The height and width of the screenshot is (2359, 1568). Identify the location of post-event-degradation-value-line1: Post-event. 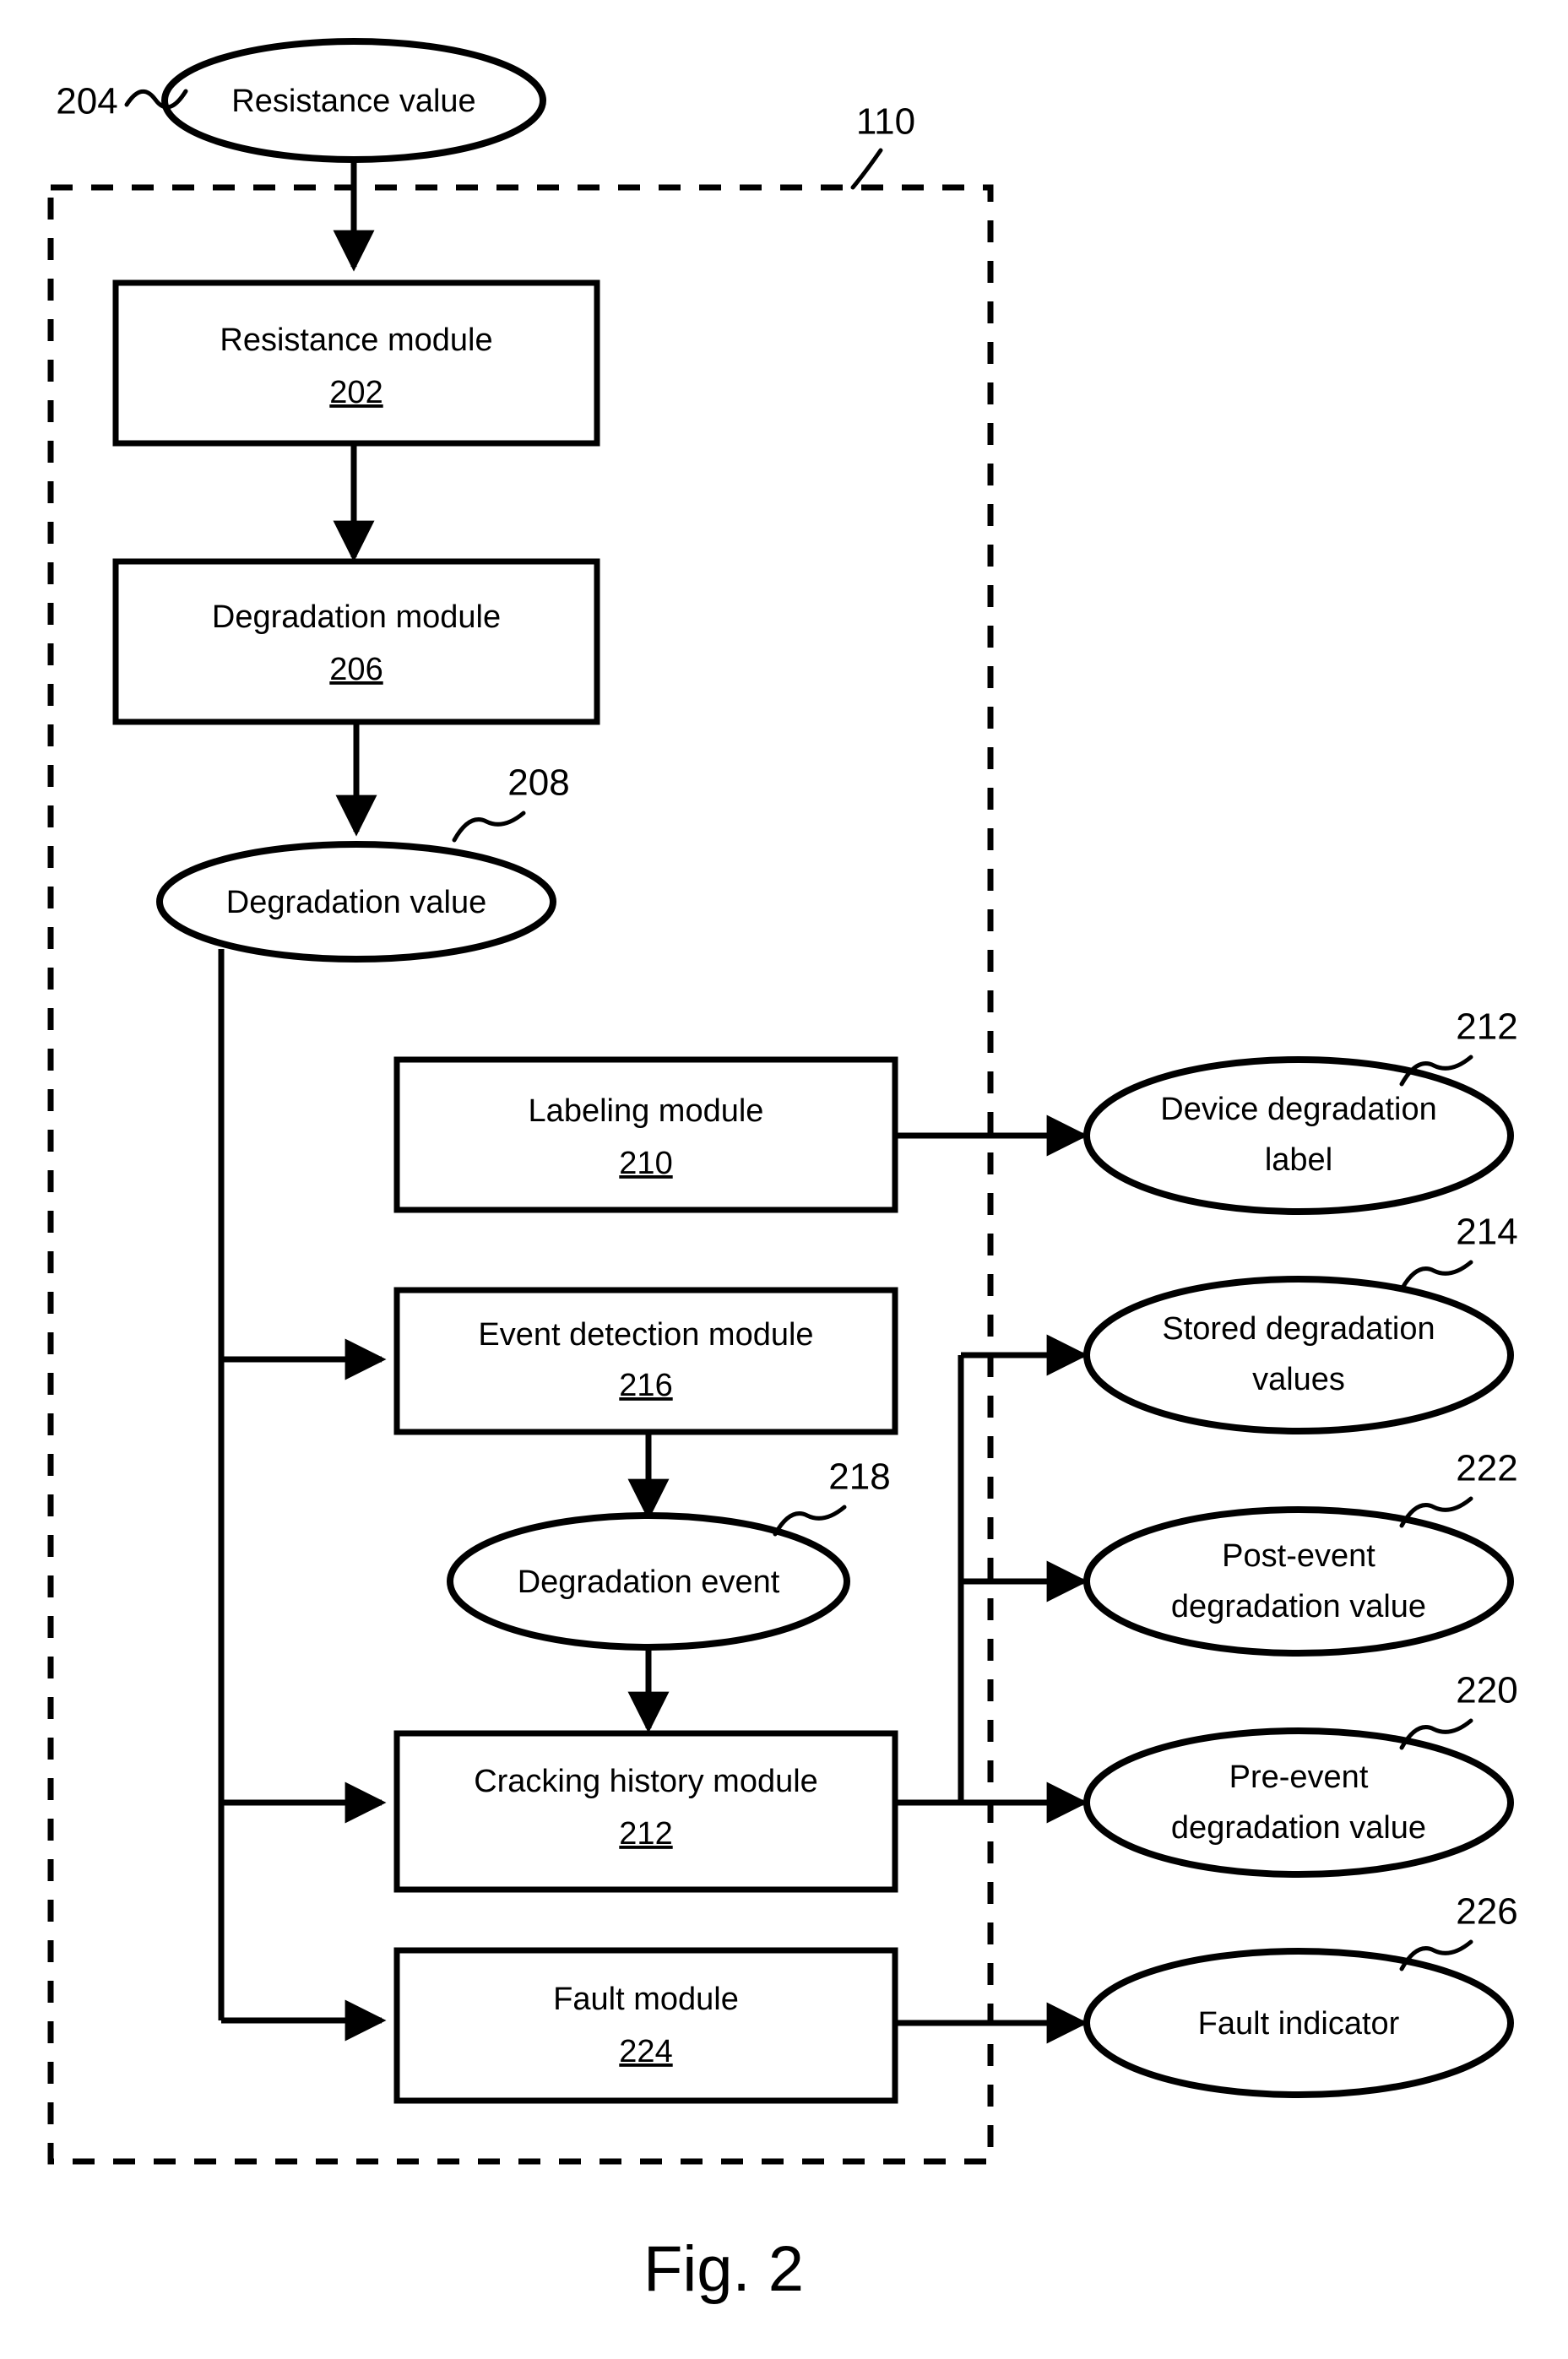
(1298, 1556).